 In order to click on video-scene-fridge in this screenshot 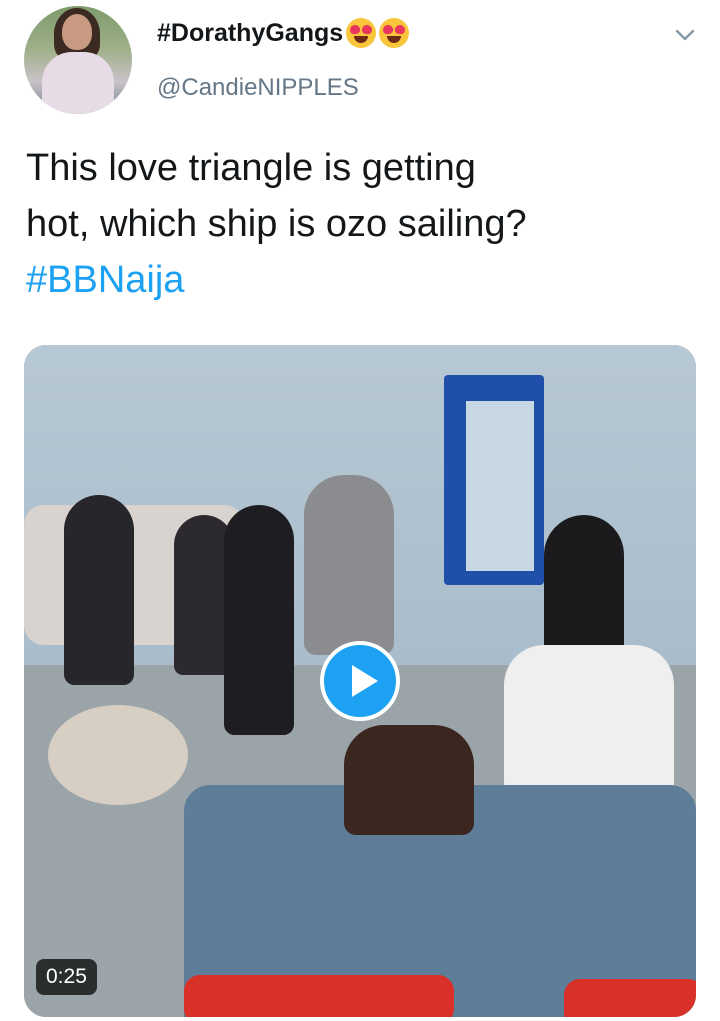, I will do `click(494, 480)`.